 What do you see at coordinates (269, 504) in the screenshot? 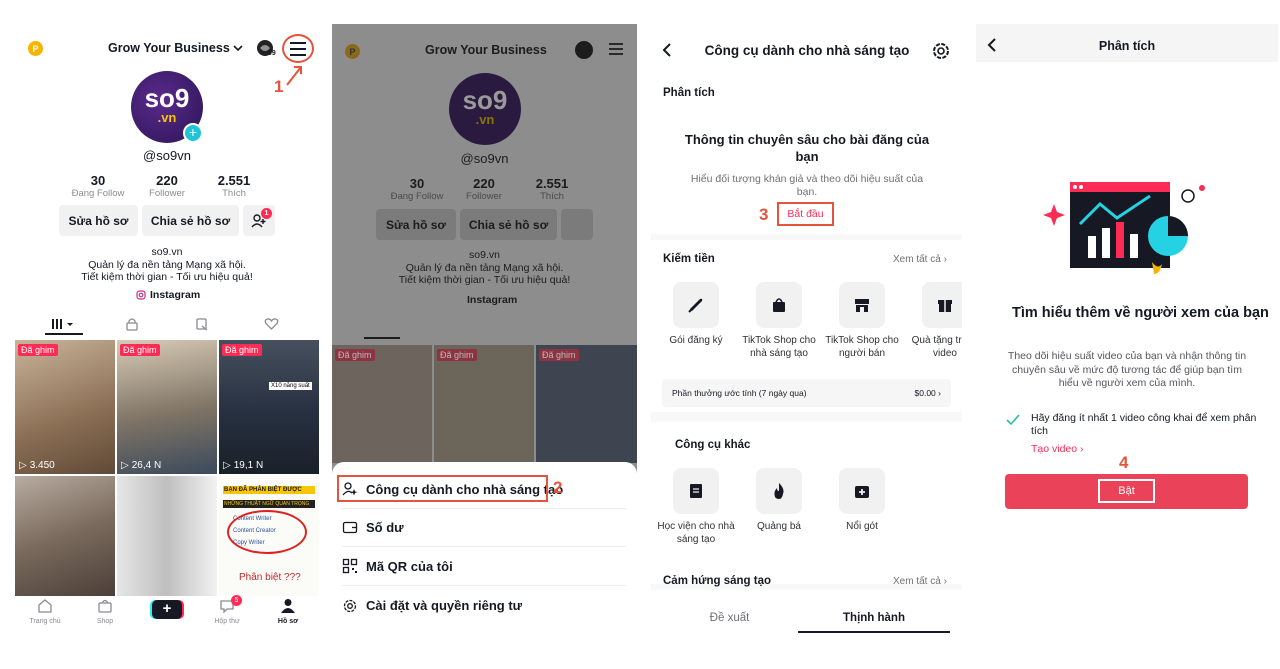
I see `thumb-caption: NHỮNG THUẬT NGỮ QUAN TRỌNG` at bounding box center [269, 504].